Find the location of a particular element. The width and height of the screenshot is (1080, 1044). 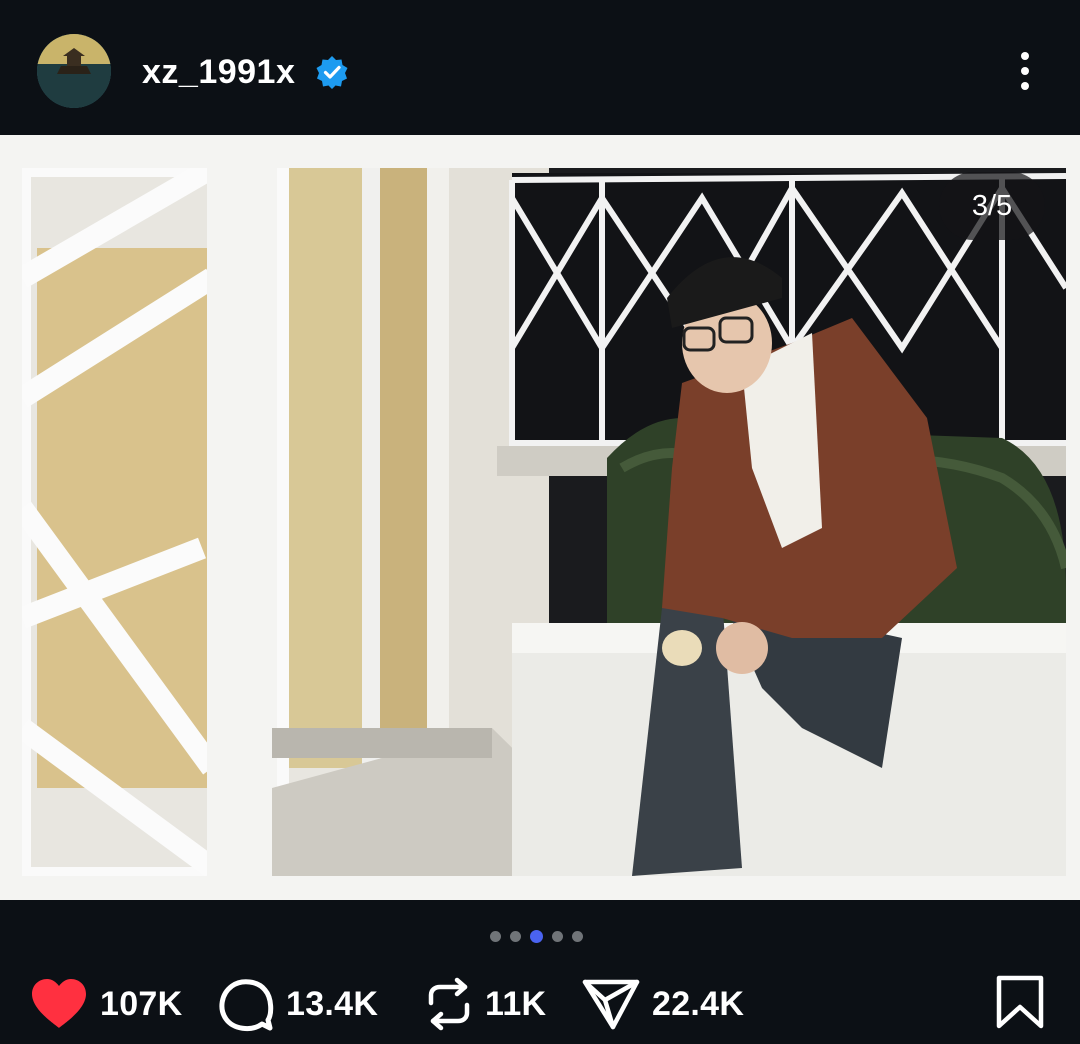

post-header: xz_1991x is located at coordinates (540, 67).